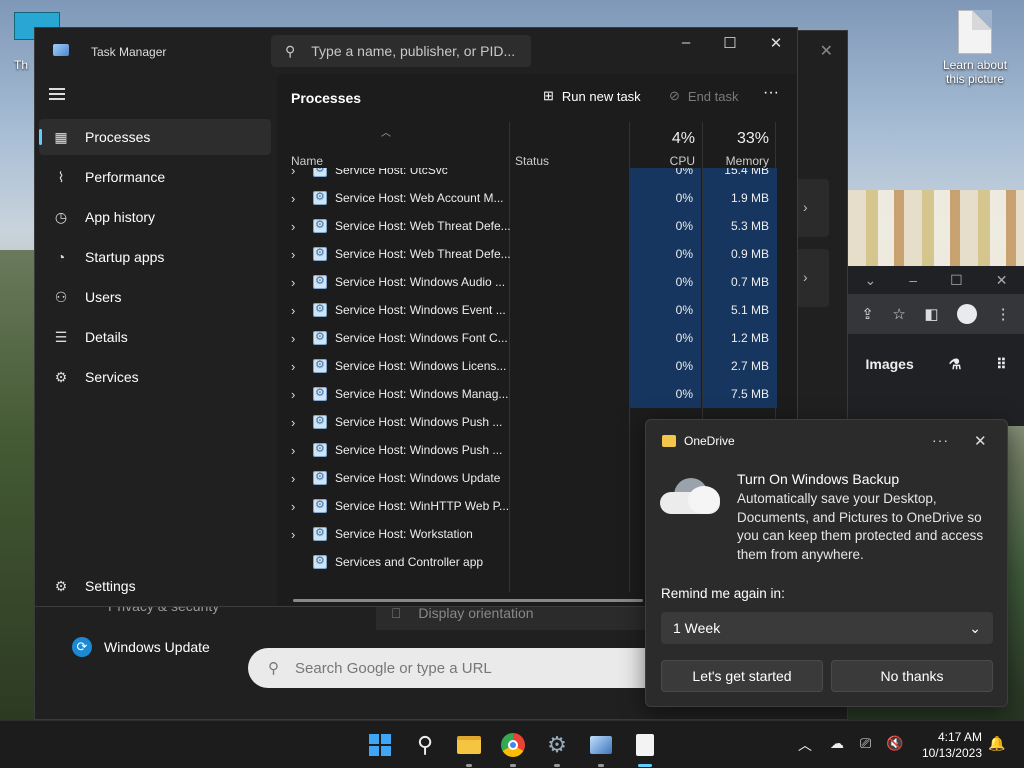 The width and height of the screenshot is (1024, 768). I want to click on maximize-icon: ☐, so click(956, 280).